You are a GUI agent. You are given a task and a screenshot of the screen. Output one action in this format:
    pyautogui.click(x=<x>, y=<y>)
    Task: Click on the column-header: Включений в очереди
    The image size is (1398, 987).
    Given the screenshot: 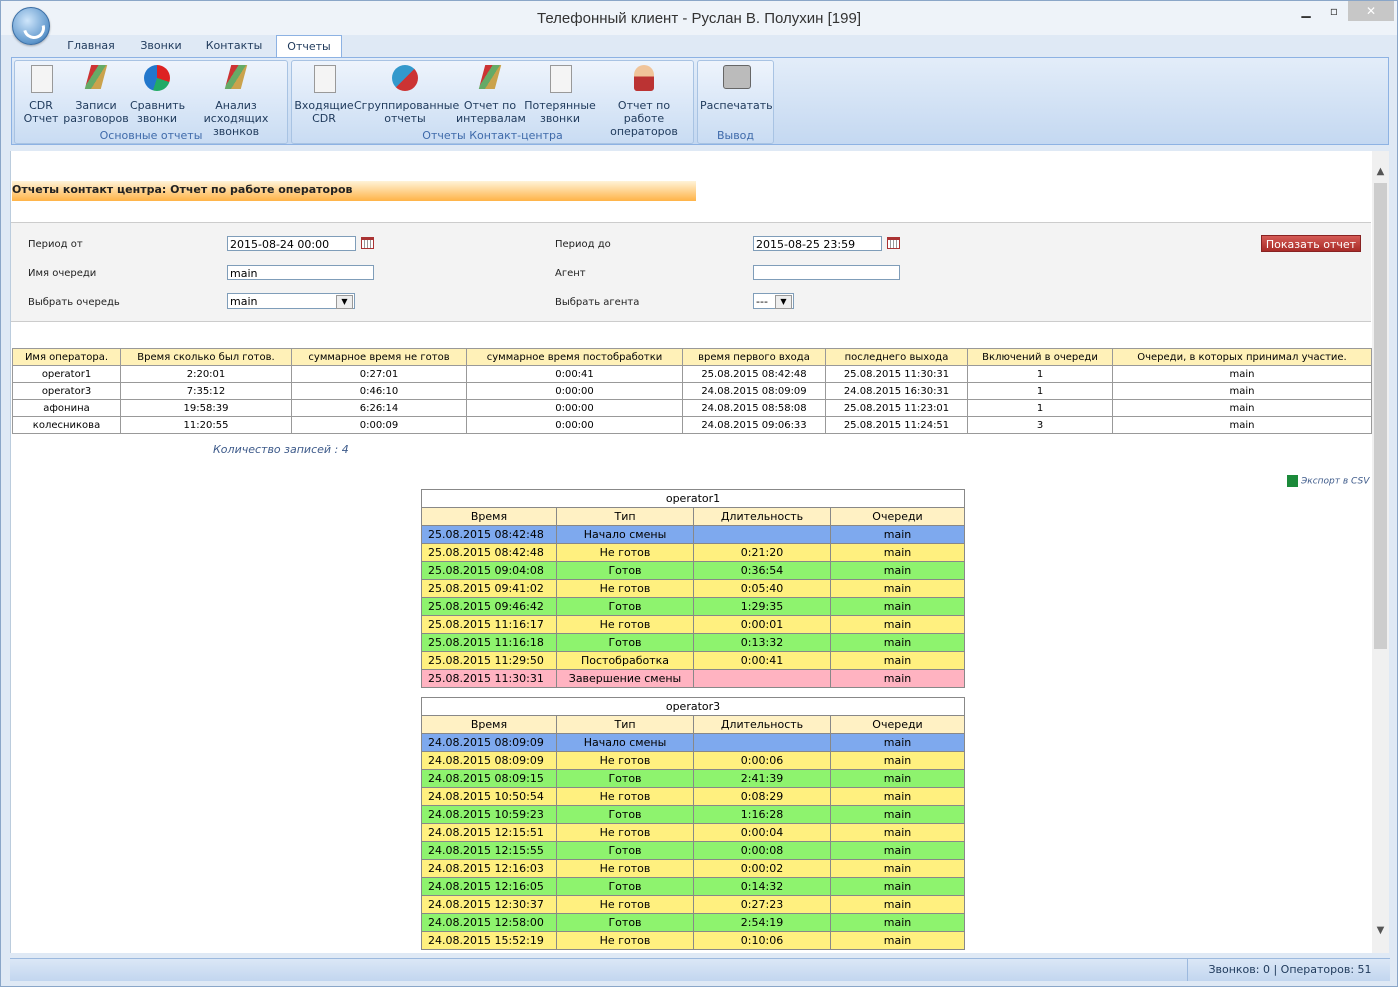 What is the action you would take?
    pyautogui.click(x=1040, y=357)
    